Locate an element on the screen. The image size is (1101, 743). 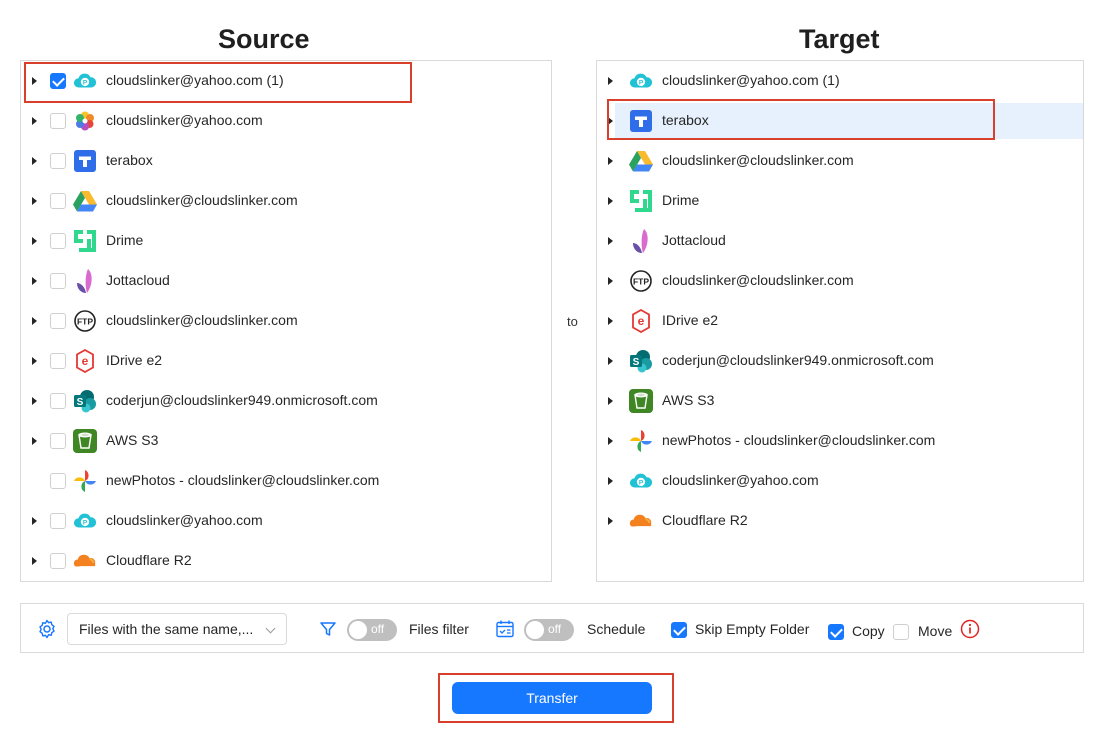
move-checkbox is located at coordinates (901, 632).